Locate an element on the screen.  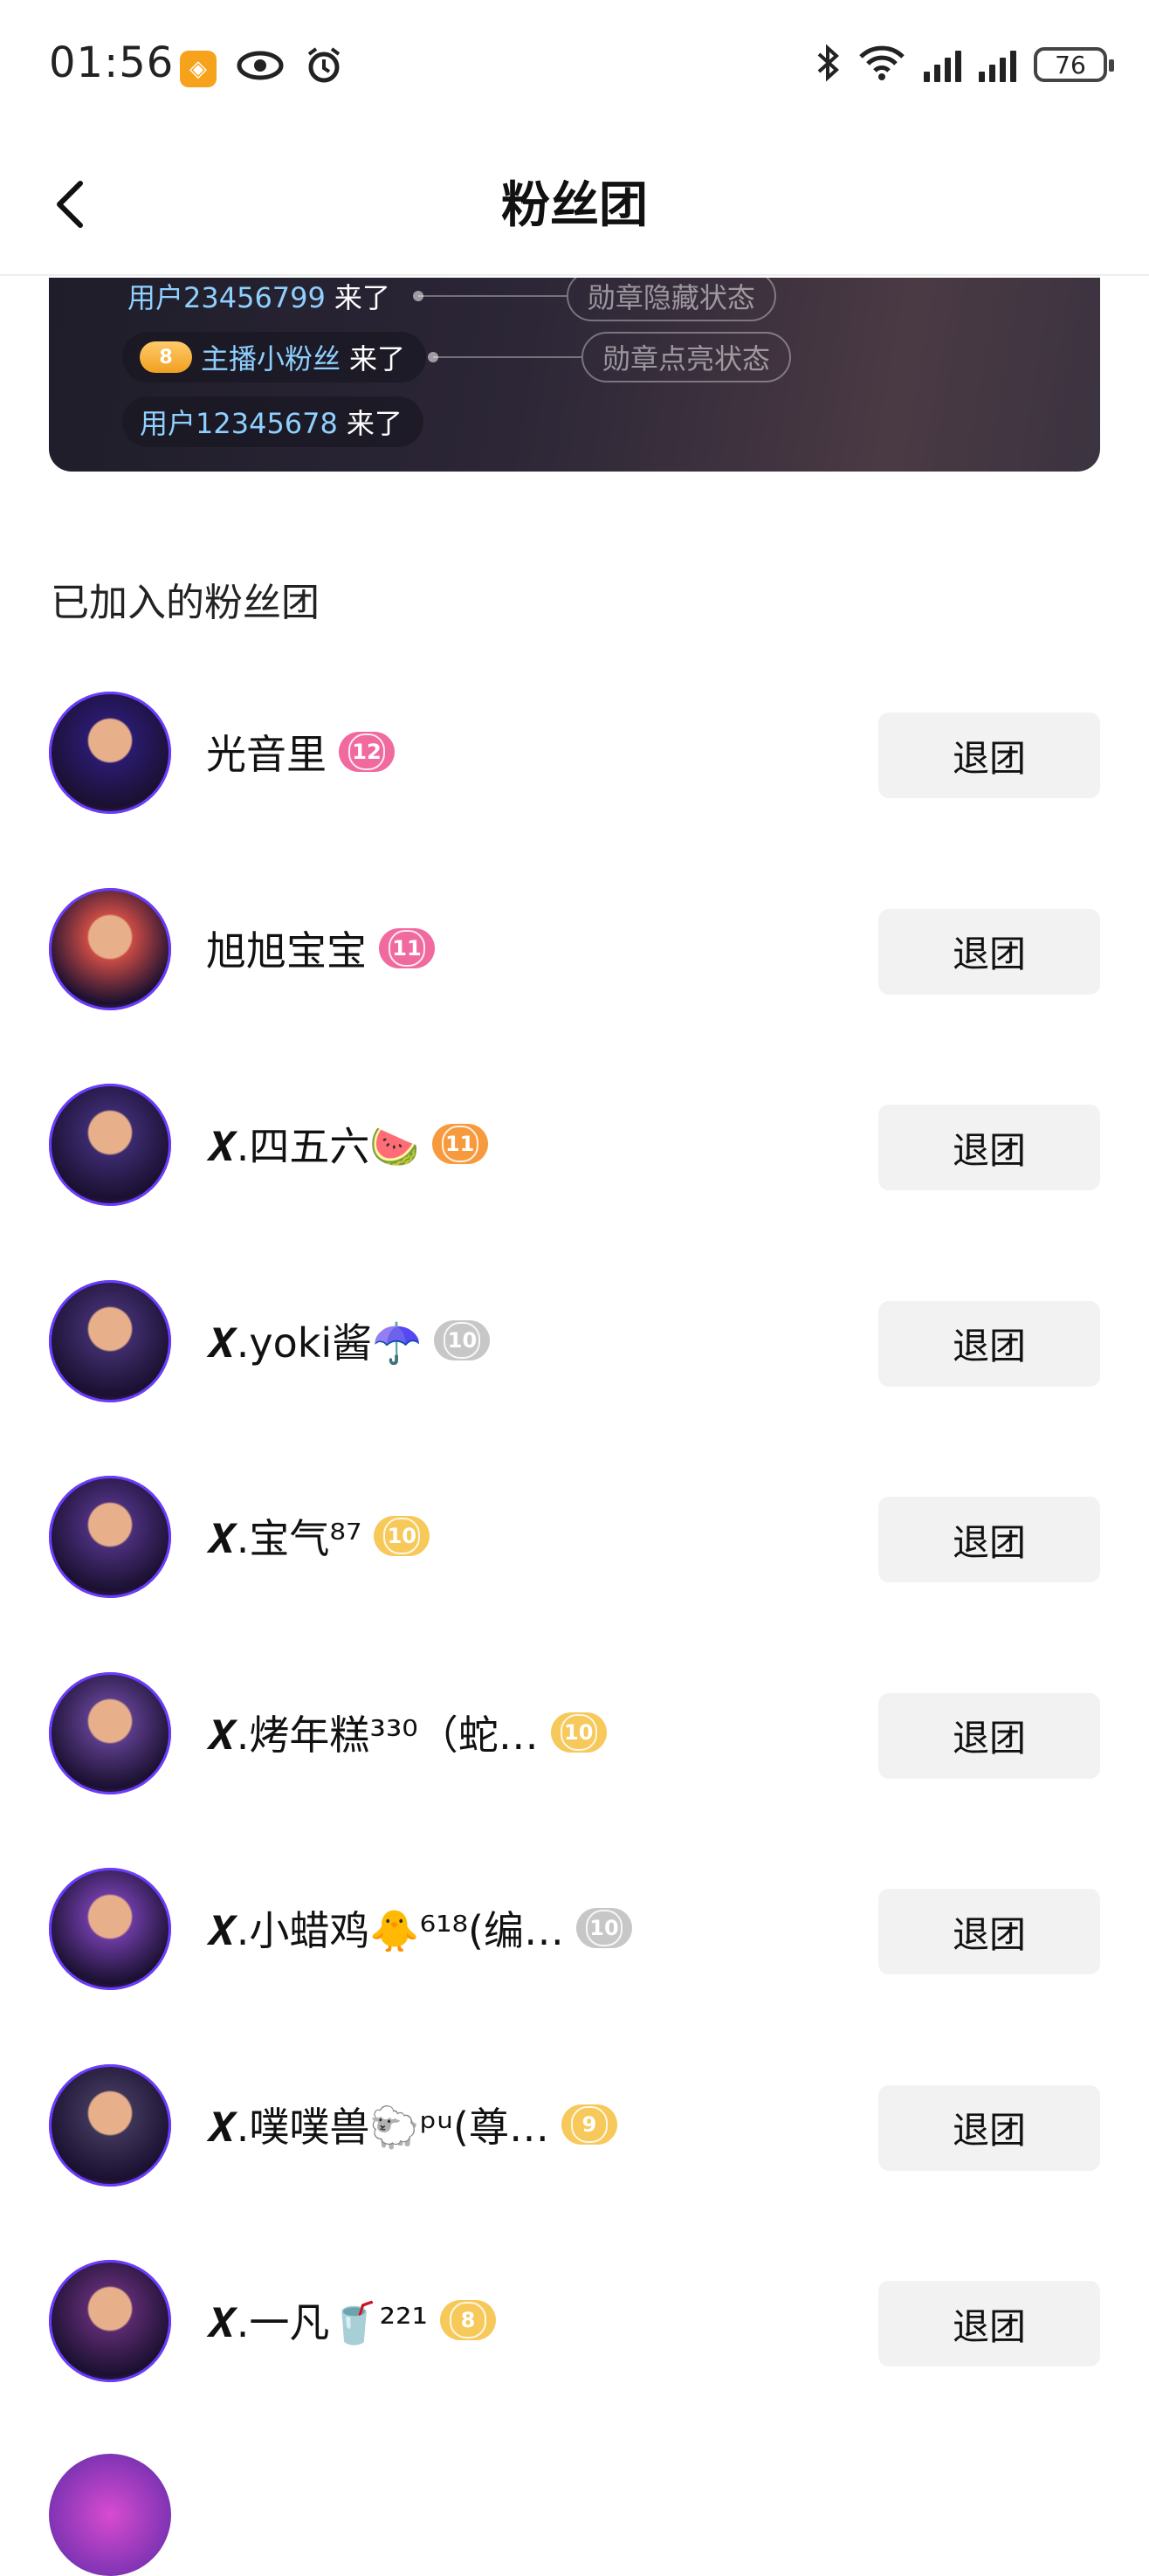
preview-state-tag: 勋章隐藏状态 is located at coordinates (671, 299).